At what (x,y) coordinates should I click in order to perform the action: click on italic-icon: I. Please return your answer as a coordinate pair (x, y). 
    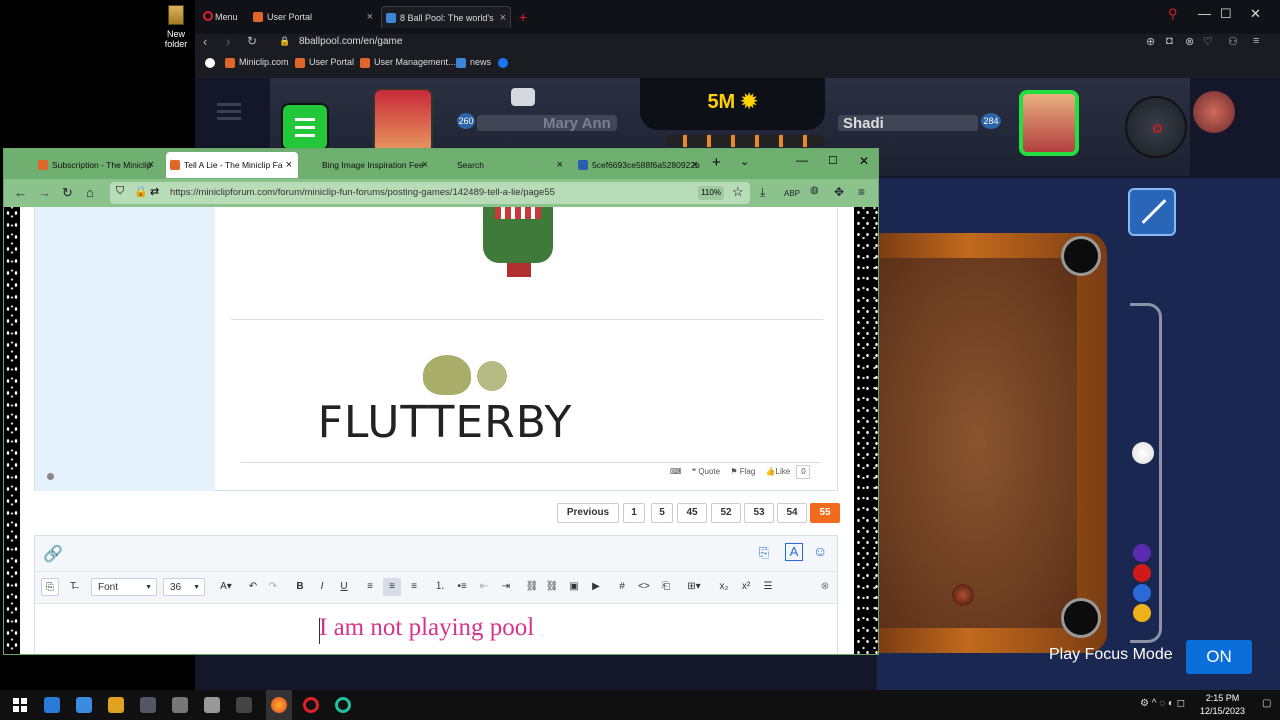
    Looking at the image, I should click on (322, 587).